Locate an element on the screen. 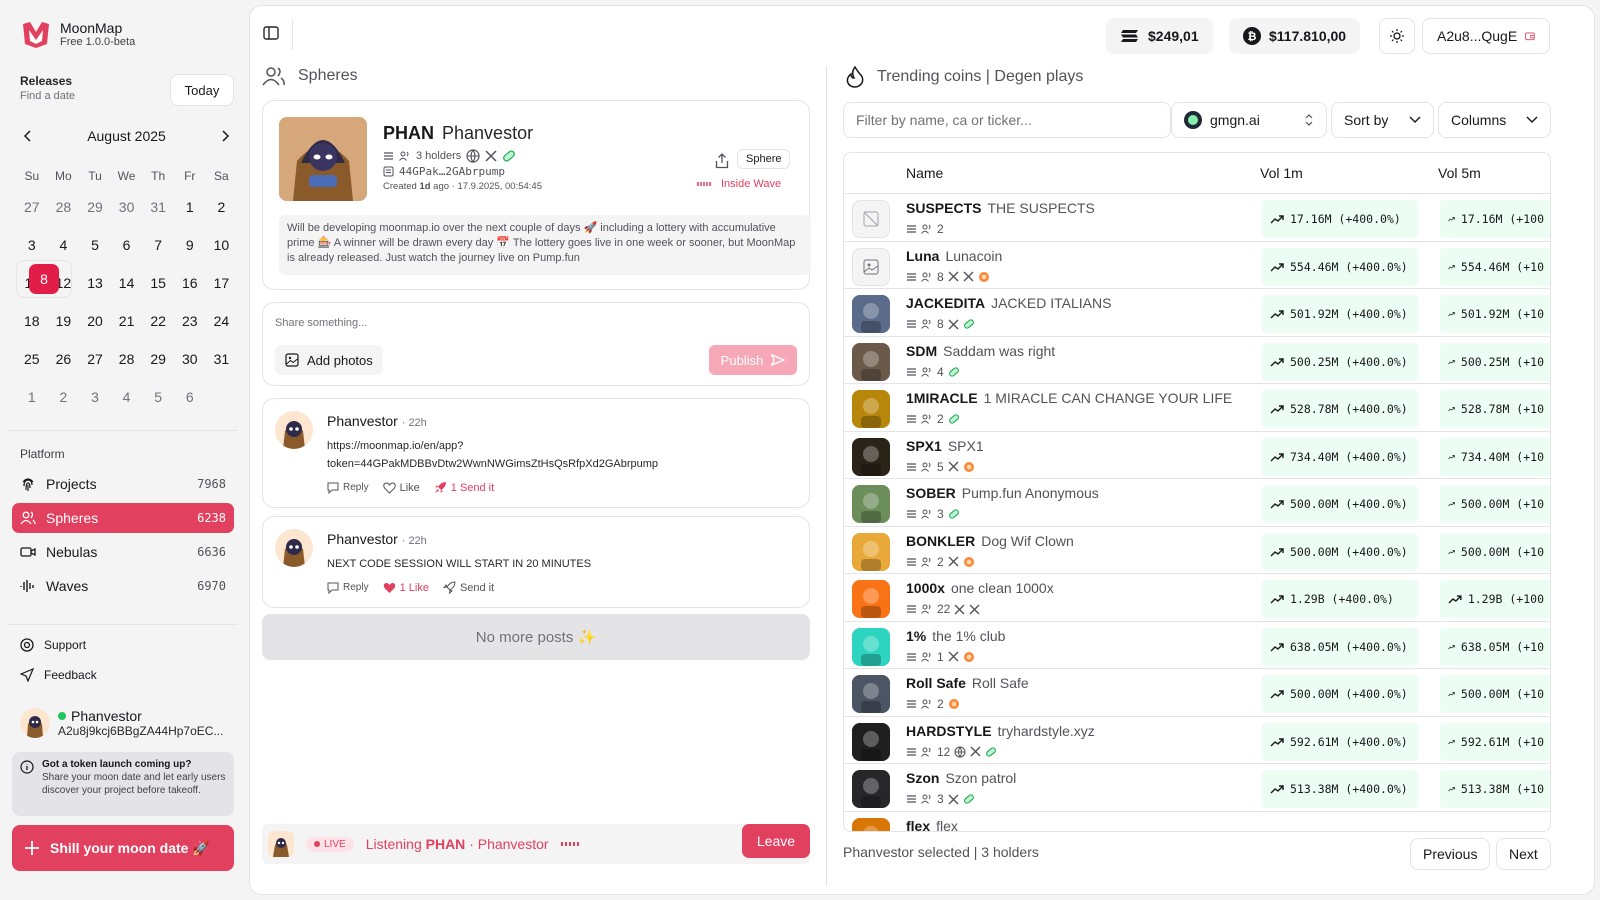 This screenshot has width=1600, height=900. calendar-day: 17 is located at coordinates (222, 283).